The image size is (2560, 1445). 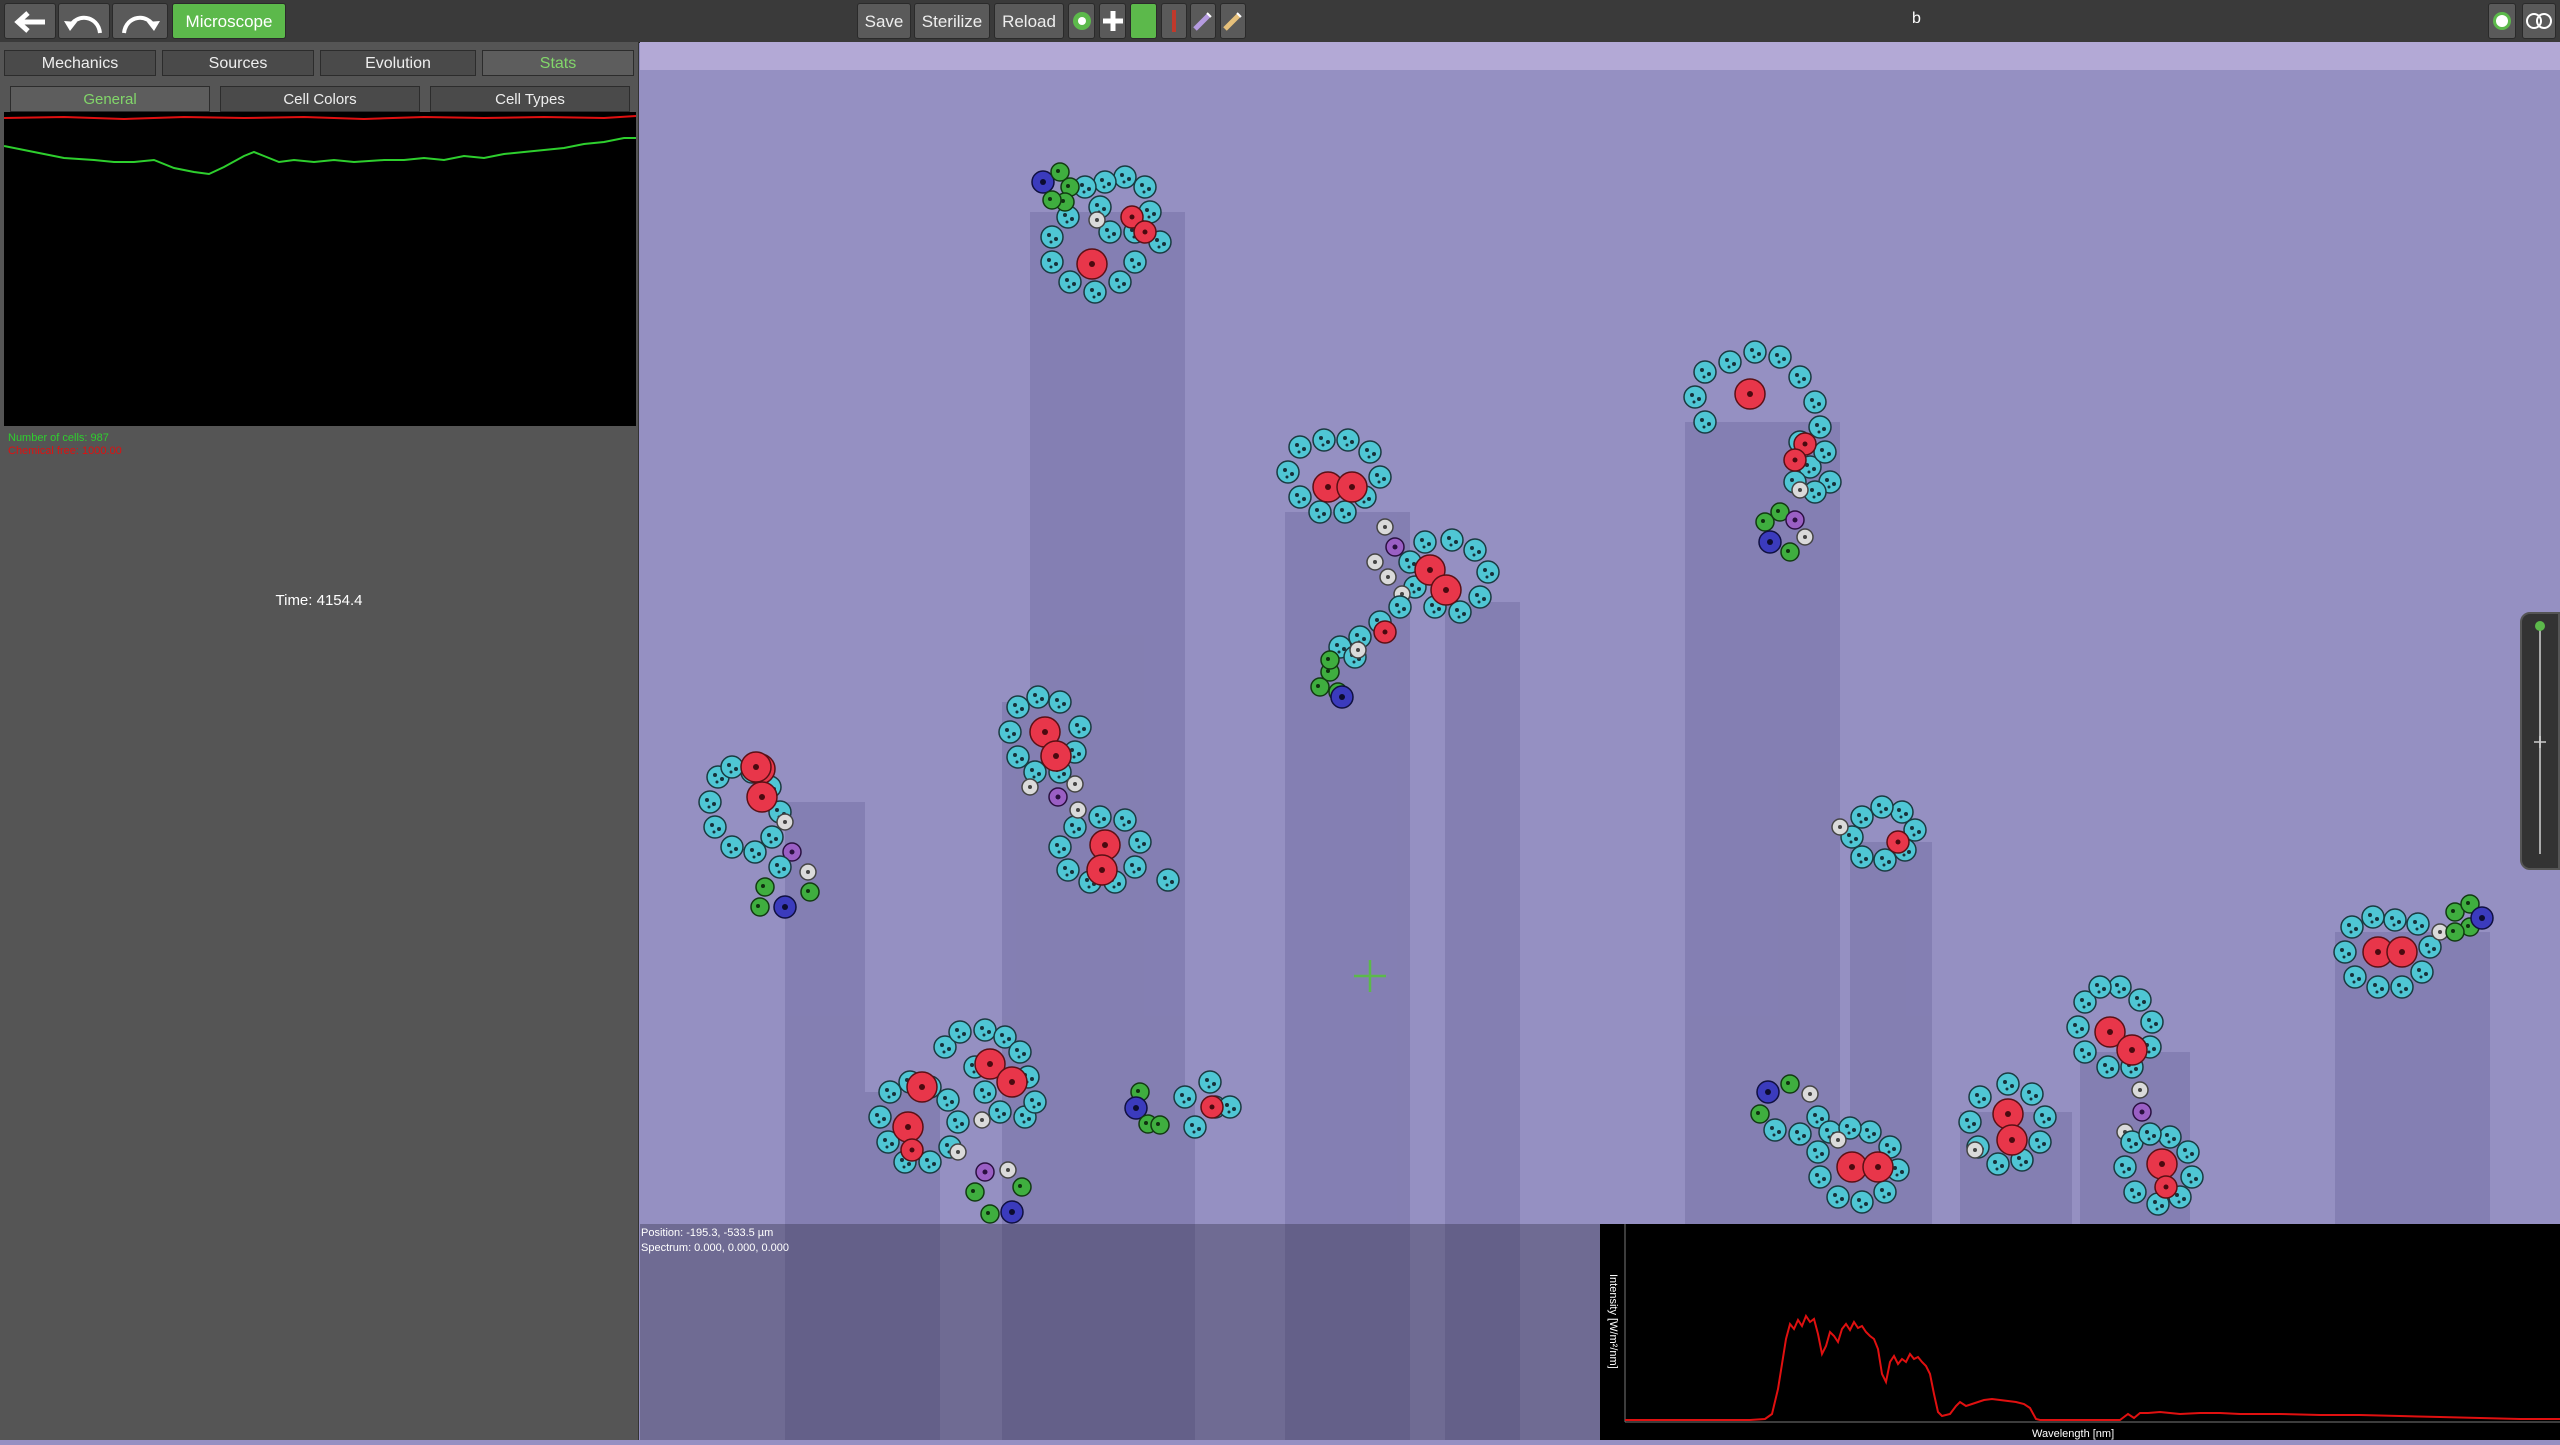 I want to click on move-cross-icon, so click(x=1112, y=21).